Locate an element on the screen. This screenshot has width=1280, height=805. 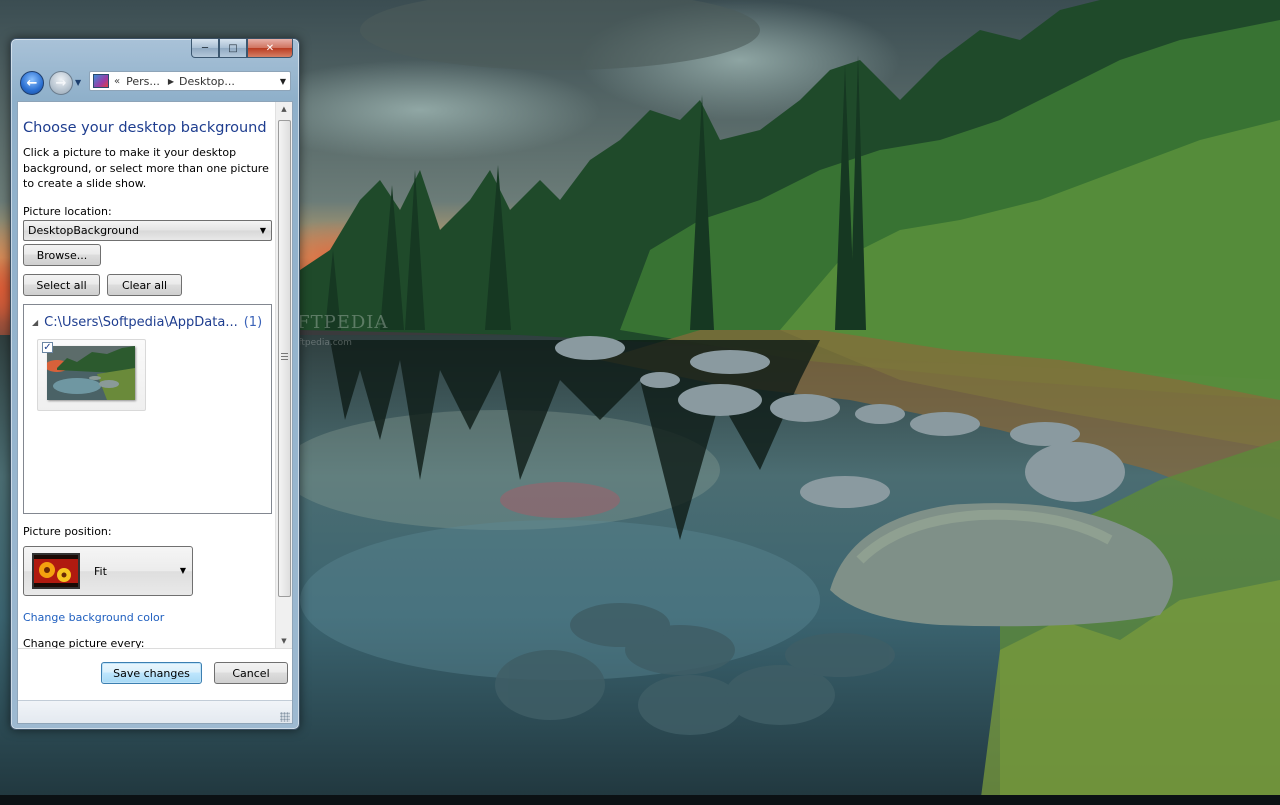
dialog-footer: Save changes Cancel is located at coordinates (155, 674).